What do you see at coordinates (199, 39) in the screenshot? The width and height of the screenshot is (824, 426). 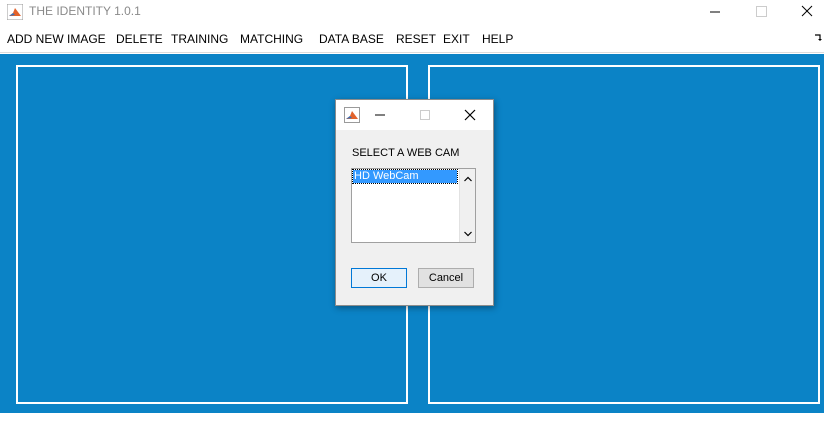 I see `menu-training: TRAINING` at bounding box center [199, 39].